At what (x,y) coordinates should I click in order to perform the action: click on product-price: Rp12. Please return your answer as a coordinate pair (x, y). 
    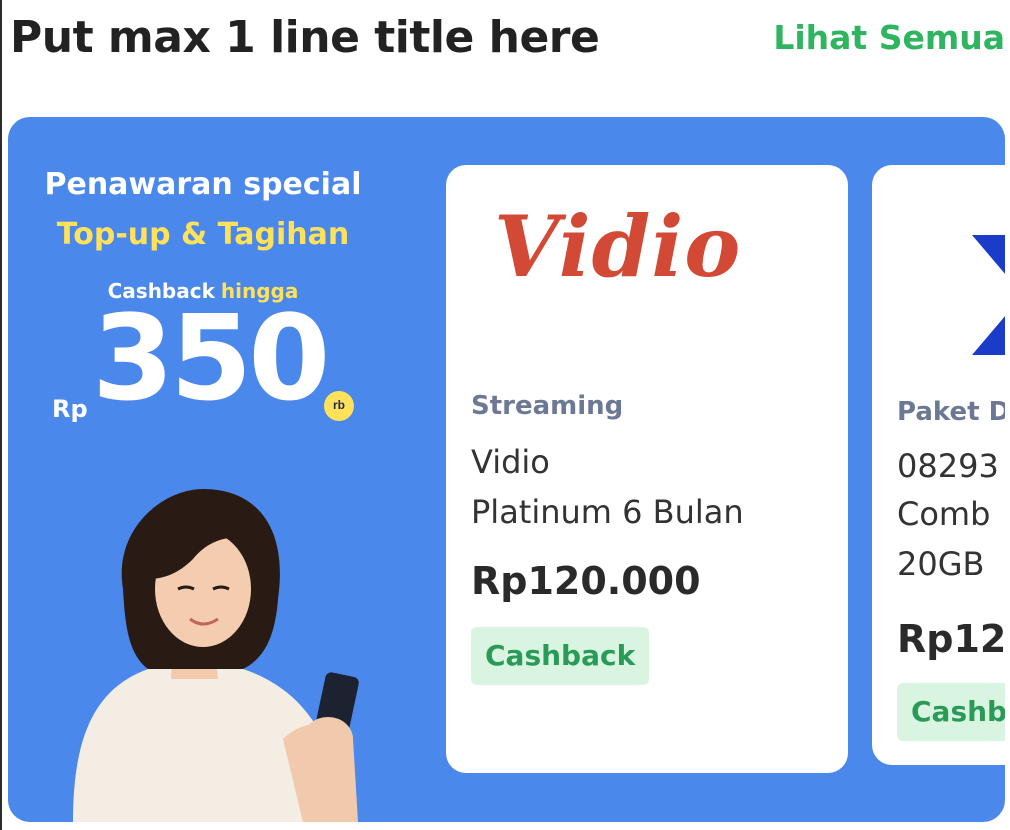
    Looking at the image, I should click on (951, 639).